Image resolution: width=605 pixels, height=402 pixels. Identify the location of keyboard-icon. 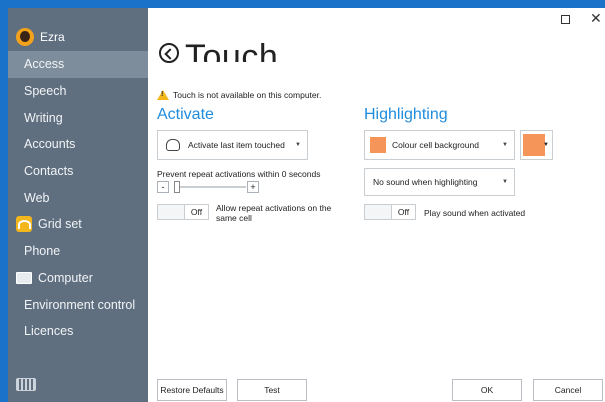
(26, 384).